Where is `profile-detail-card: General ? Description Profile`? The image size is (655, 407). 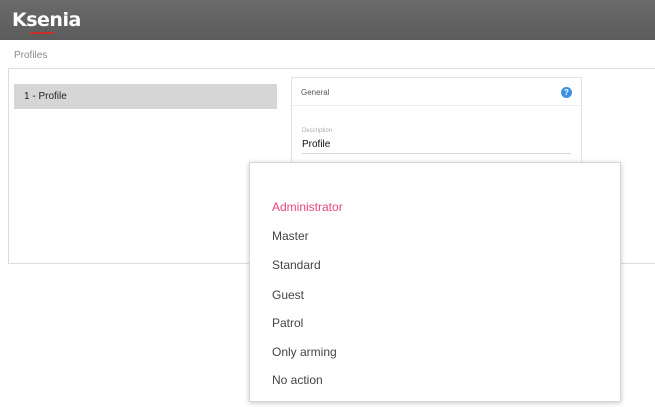
profile-detail-card: General ? Description Profile is located at coordinates (436, 122).